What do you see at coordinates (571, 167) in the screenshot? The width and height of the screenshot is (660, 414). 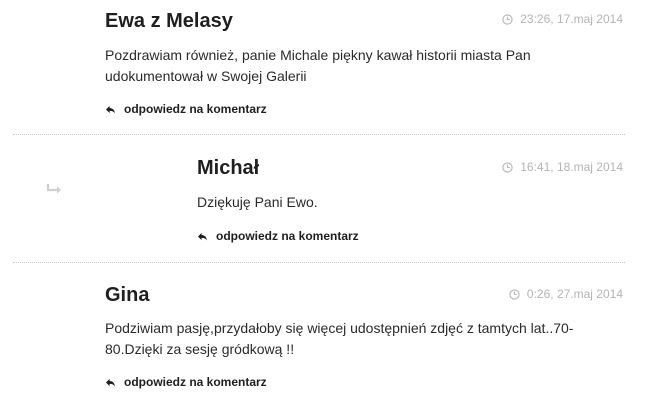 I see `comment-datetime: 16:41, 18.maj 2014` at bounding box center [571, 167].